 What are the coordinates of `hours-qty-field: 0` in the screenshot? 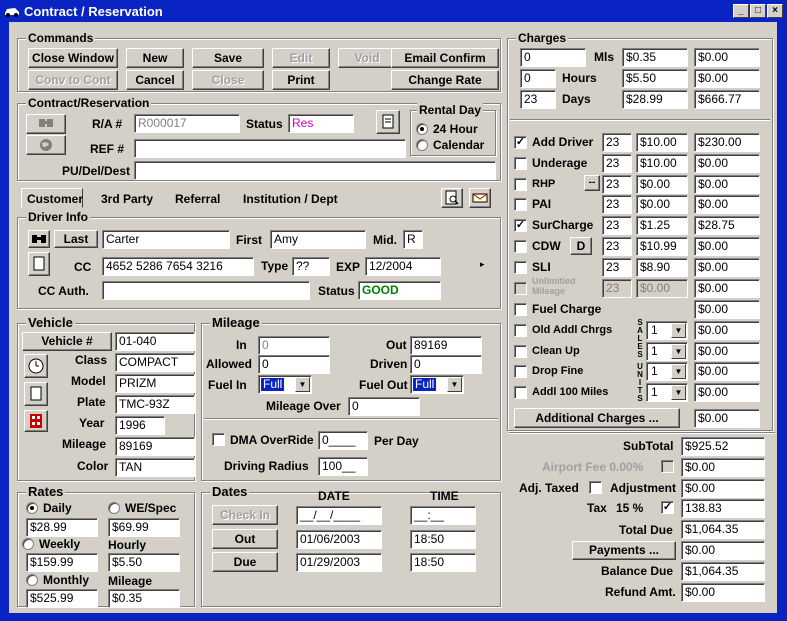 It's located at (538, 78).